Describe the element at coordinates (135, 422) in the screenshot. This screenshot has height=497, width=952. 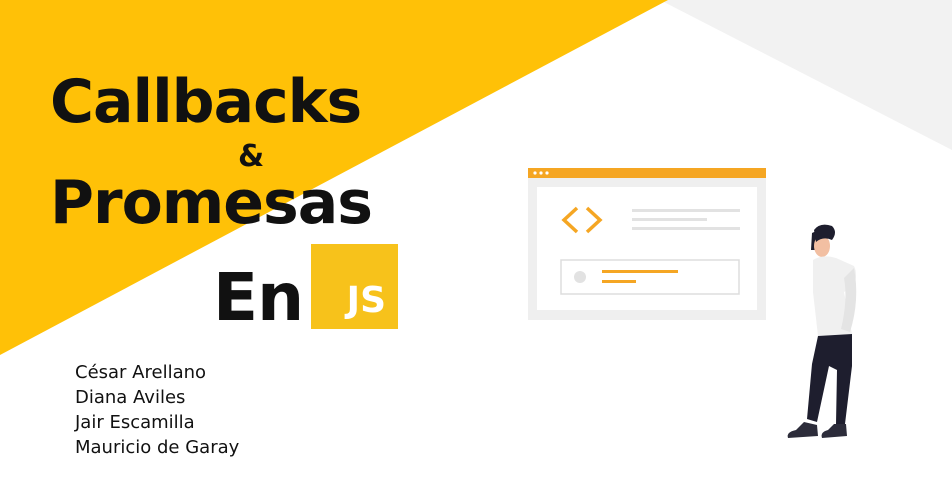
I see `author-name: Jair Escamilla` at that location.